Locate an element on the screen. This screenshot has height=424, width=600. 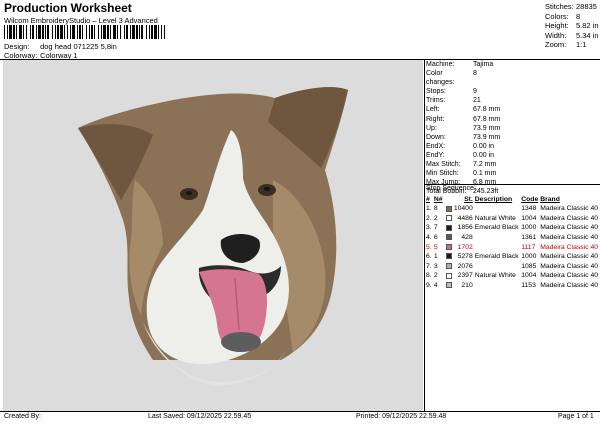
info-value: 9 is located at coordinates (475, 92).